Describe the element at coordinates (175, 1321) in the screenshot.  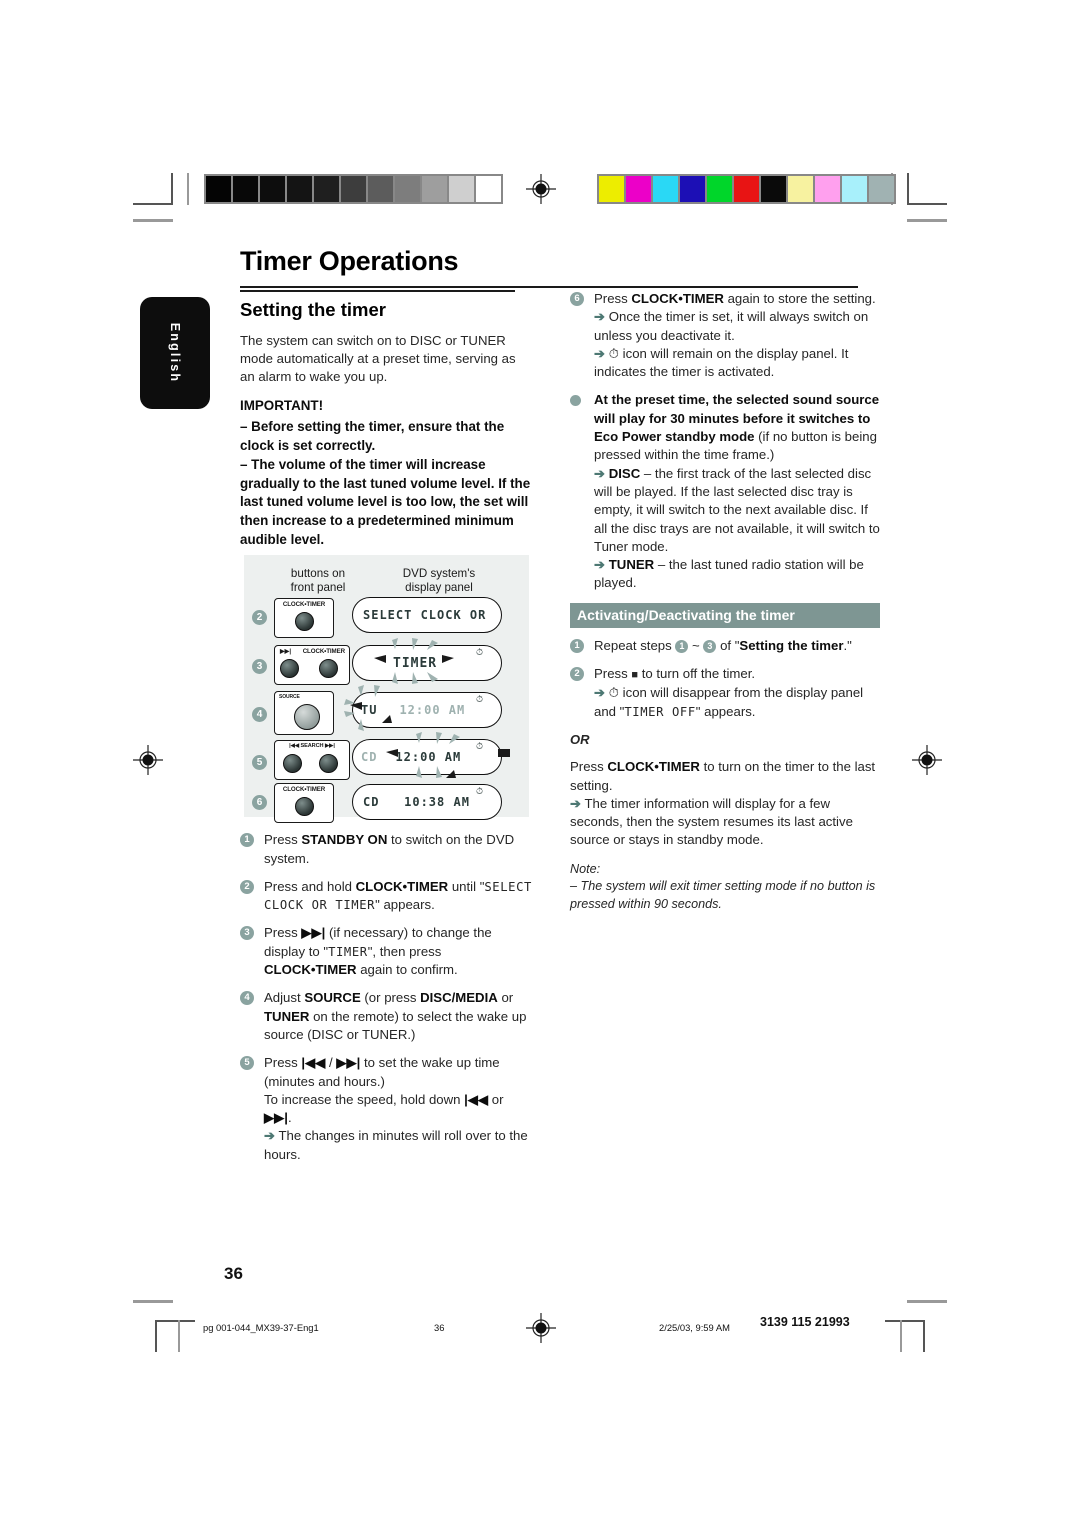
I see `crop-mark-bottom-left-h` at that location.